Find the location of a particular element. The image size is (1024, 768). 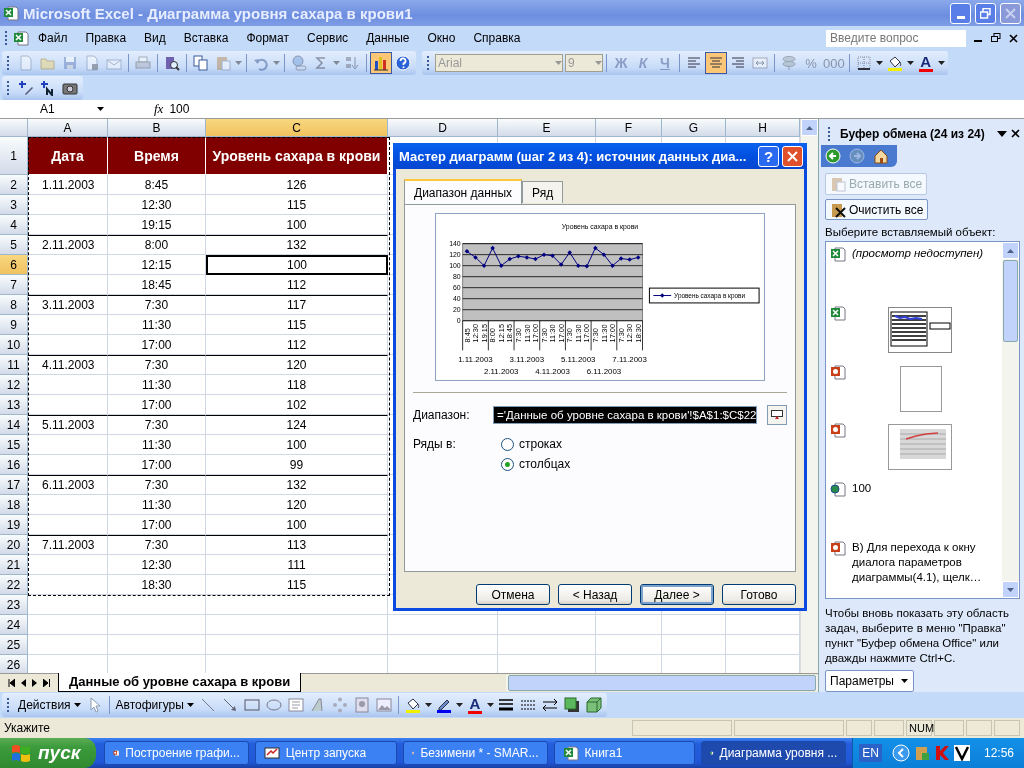

field-label: Диапазон: is located at coordinates (442, 415).